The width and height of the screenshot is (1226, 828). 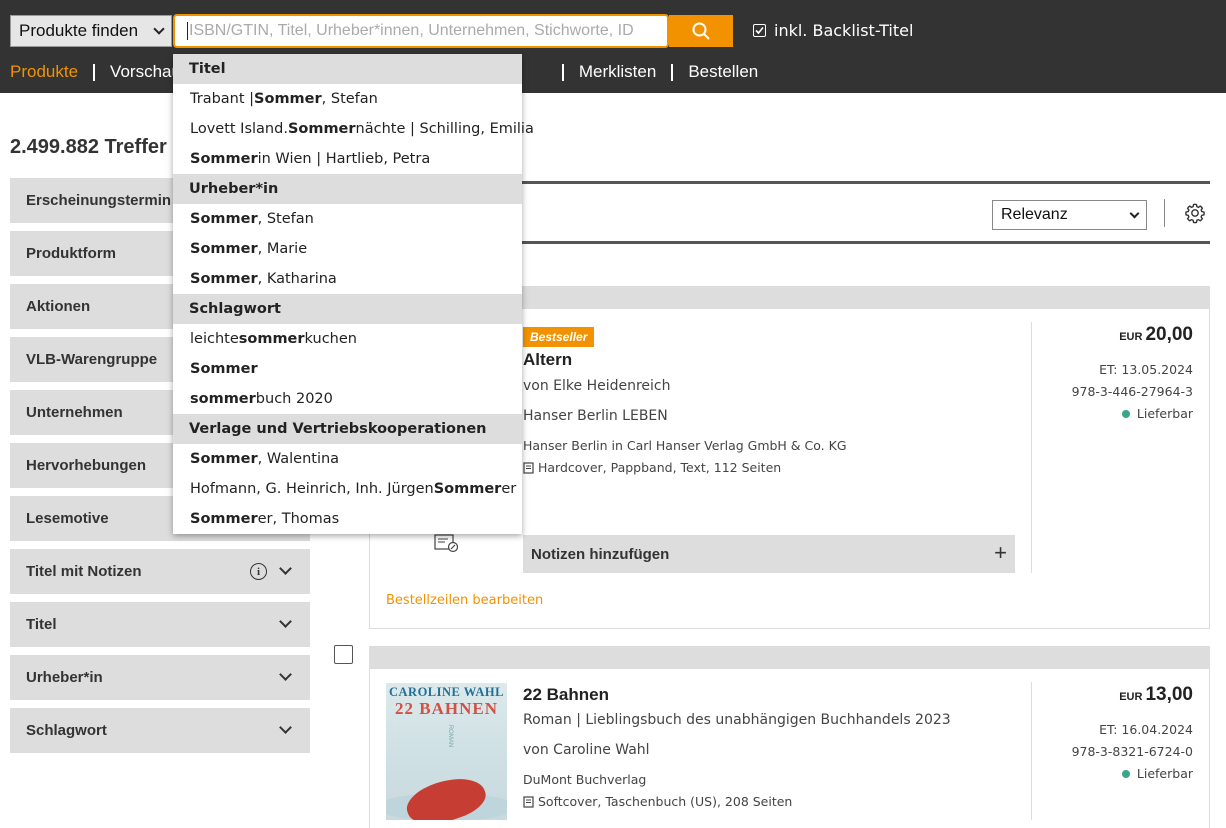 I want to click on search-scope-select: Produkte finden, so click(x=91, y=31).